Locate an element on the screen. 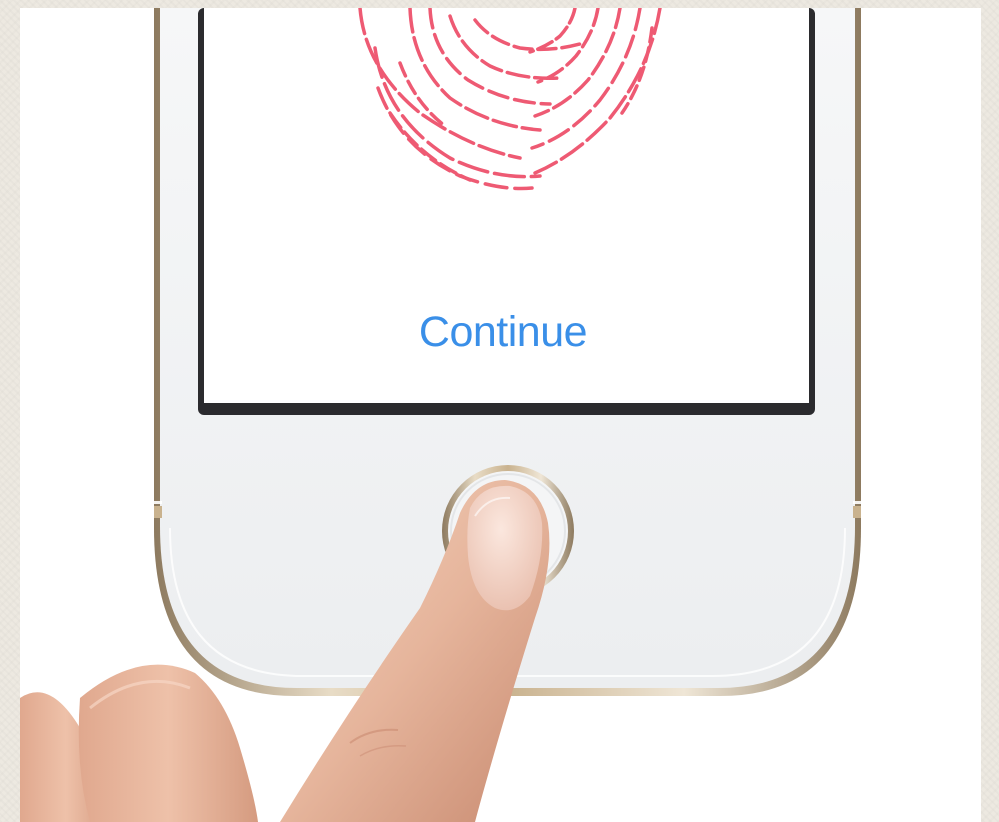 The height and width of the screenshot is (822, 999). continue-button: Continue is located at coordinates (503, 332).